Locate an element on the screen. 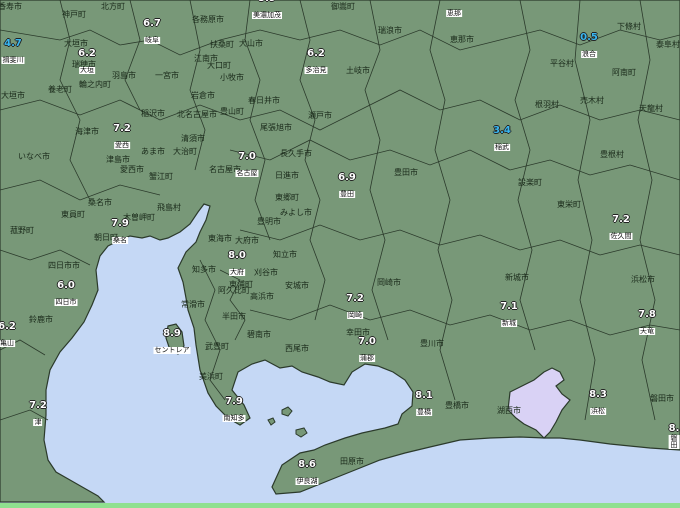  municipality-label: 安城市 is located at coordinates (297, 285).